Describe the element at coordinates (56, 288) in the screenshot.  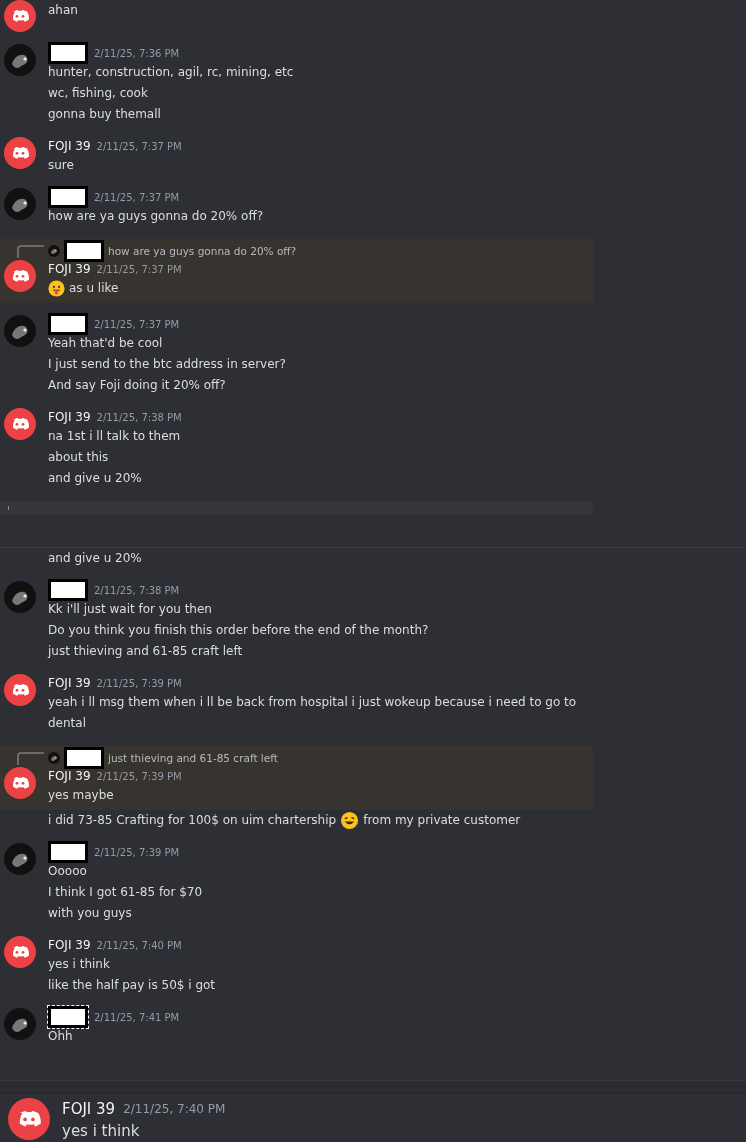
I see `tongue-face-emoji-icon` at that location.